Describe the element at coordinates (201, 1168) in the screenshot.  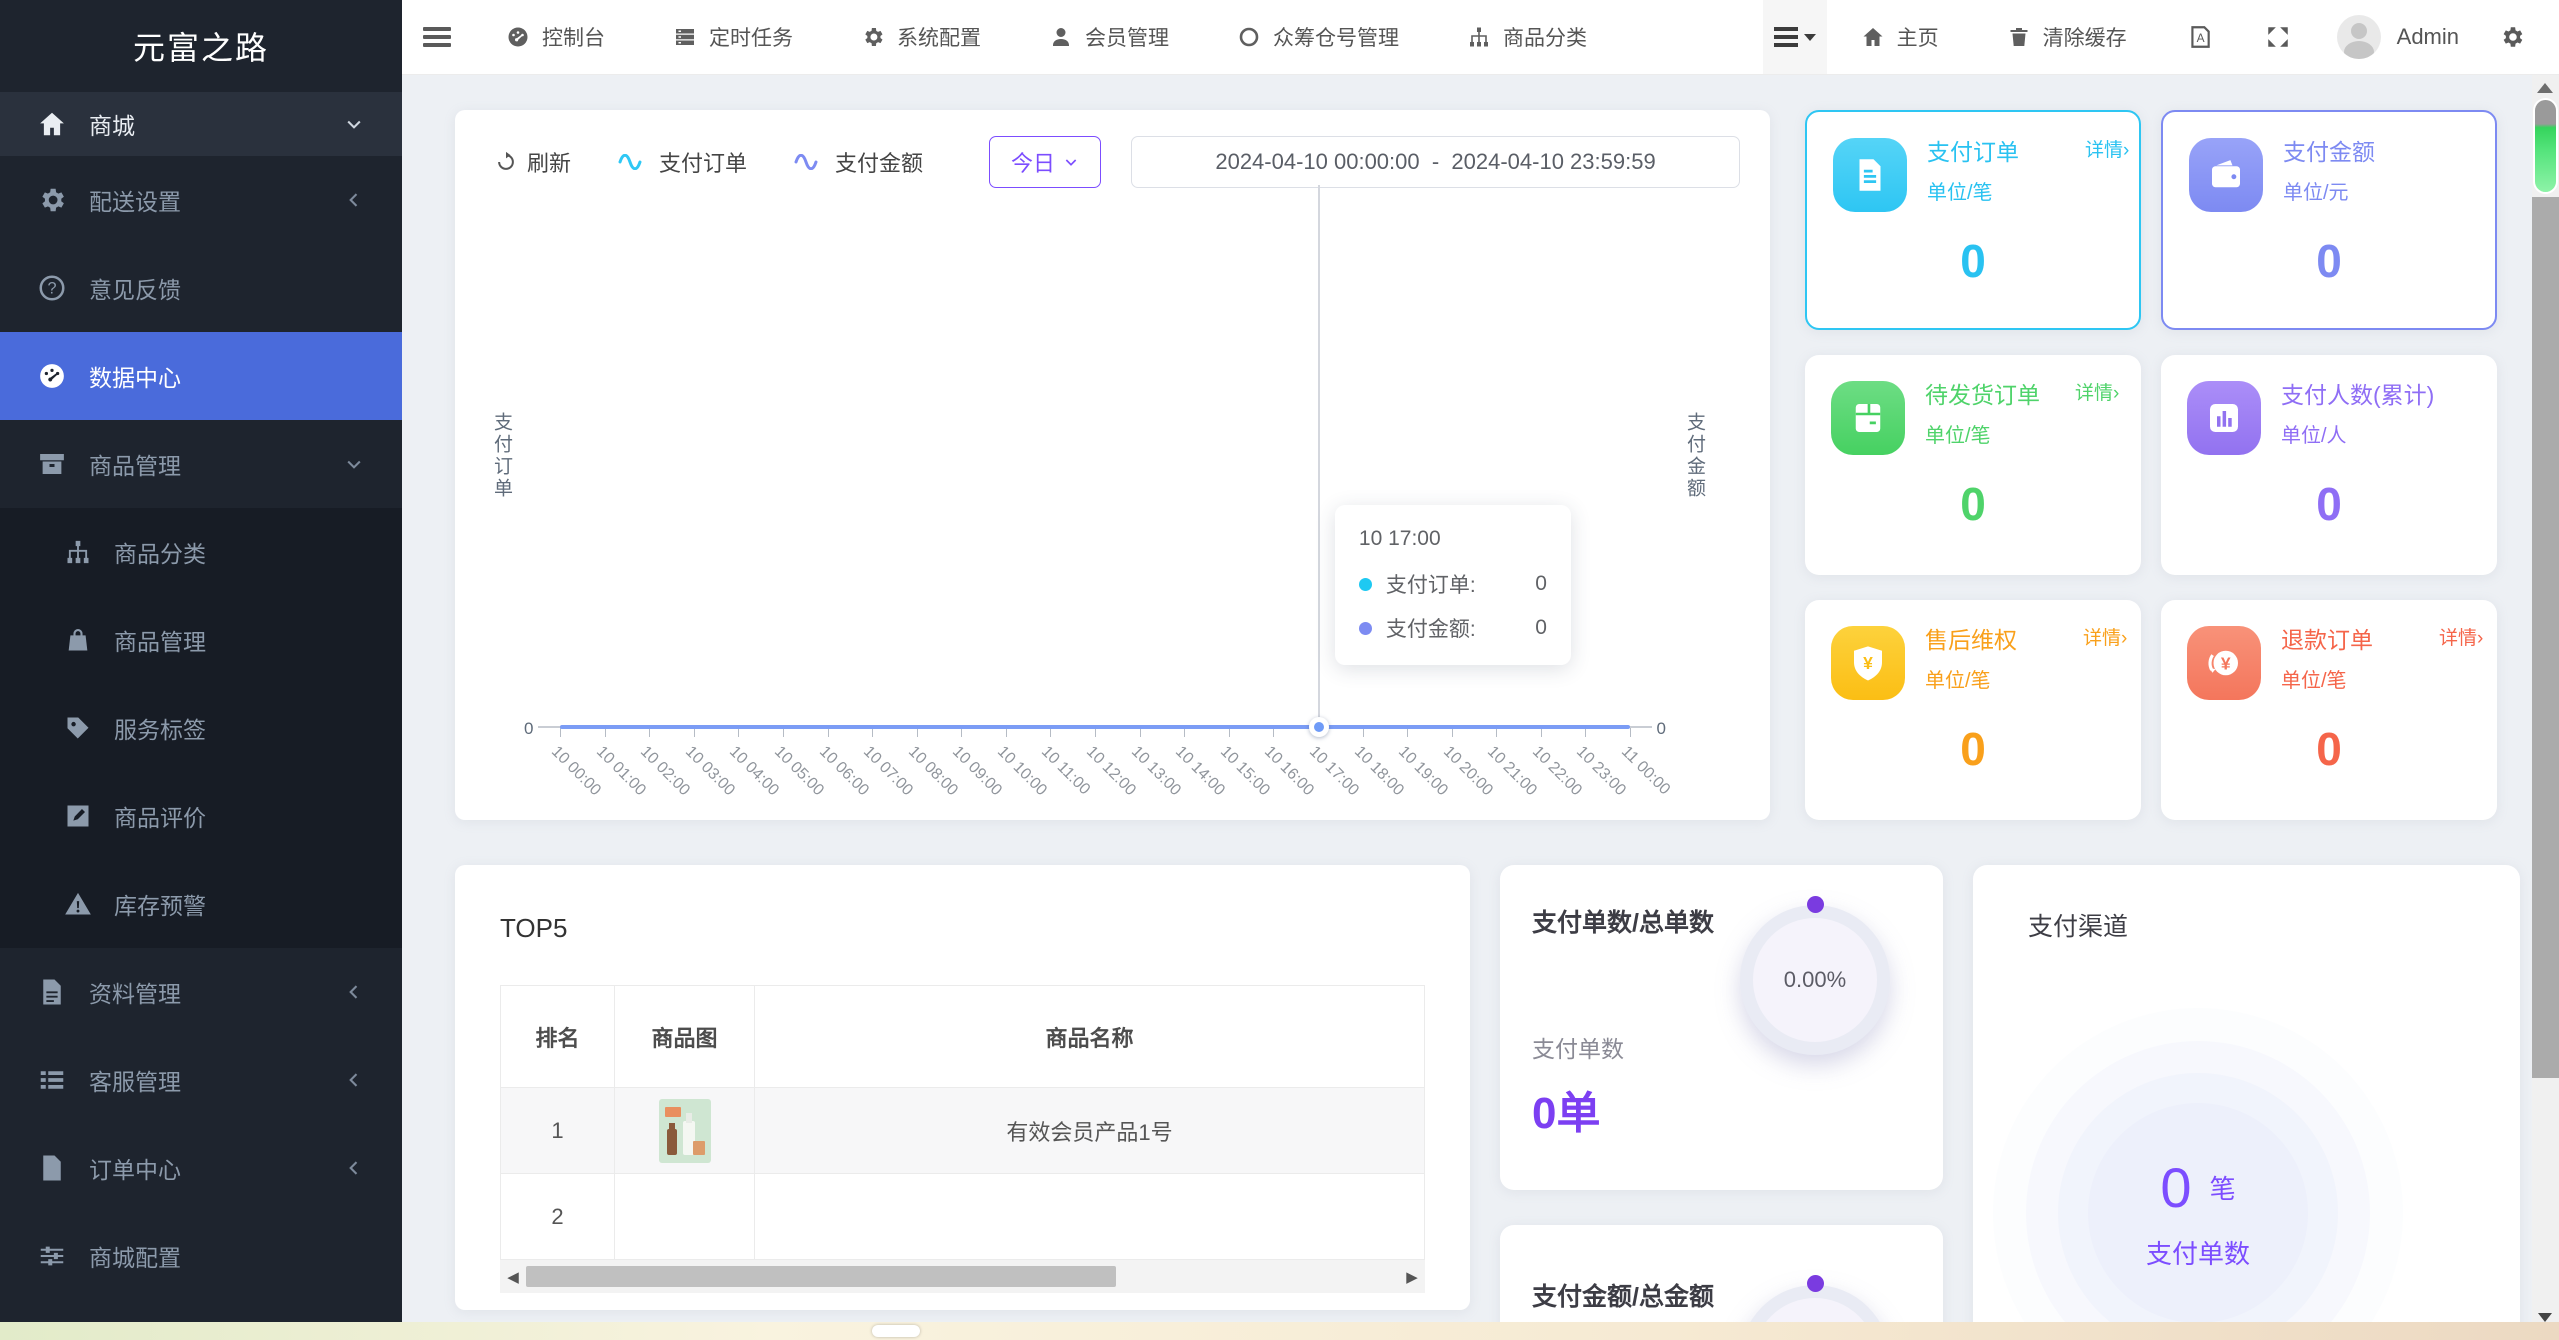
I see `sidebar-item-order-center: 订单中心` at that location.